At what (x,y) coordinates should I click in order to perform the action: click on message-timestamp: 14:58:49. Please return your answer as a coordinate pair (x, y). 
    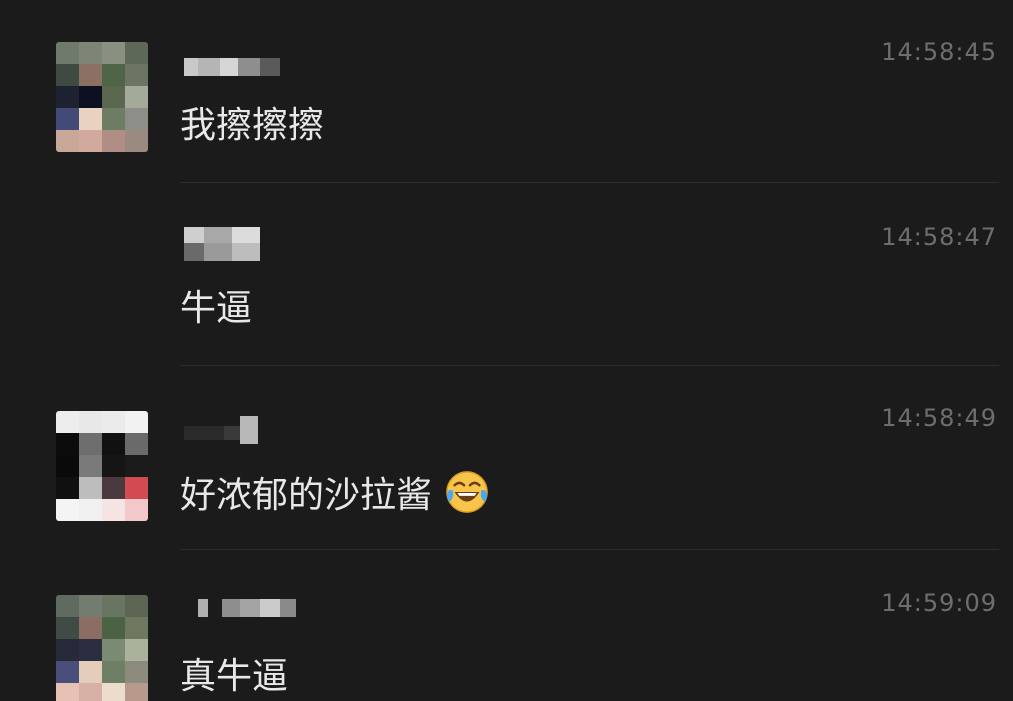
    Looking at the image, I should click on (939, 418).